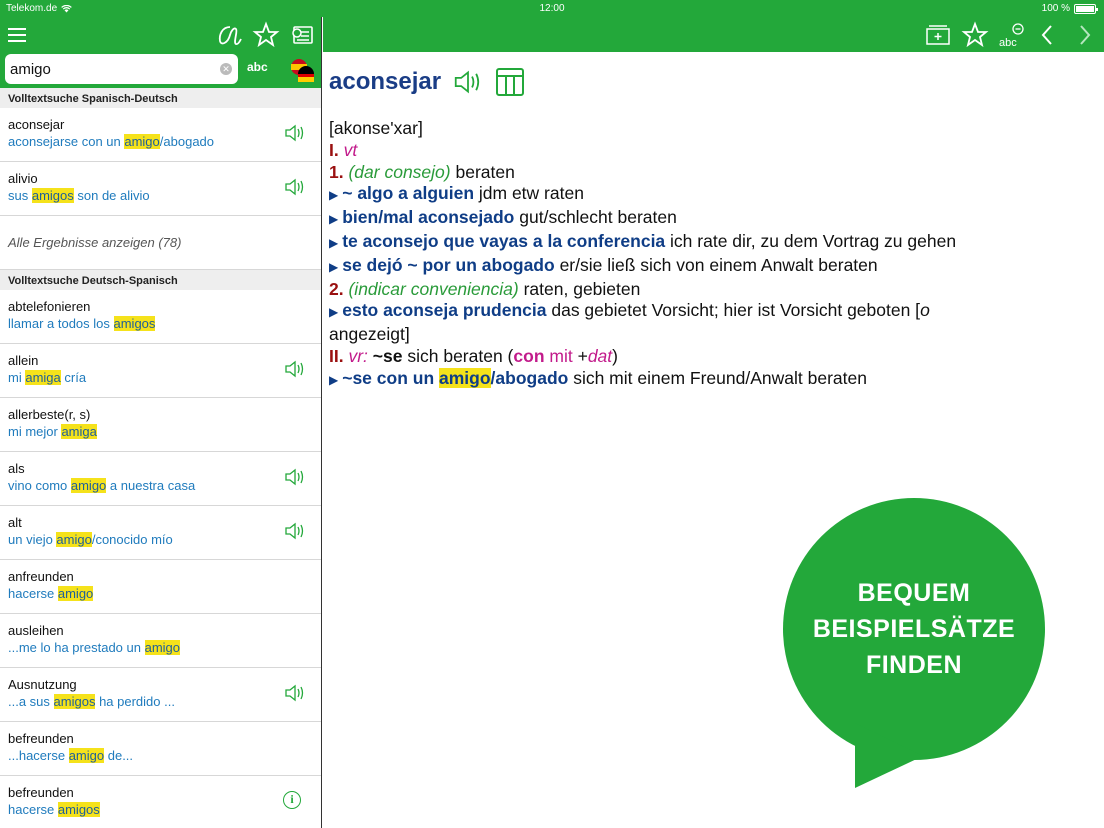  I want to click on abc-label: abc, so click(257, 67).